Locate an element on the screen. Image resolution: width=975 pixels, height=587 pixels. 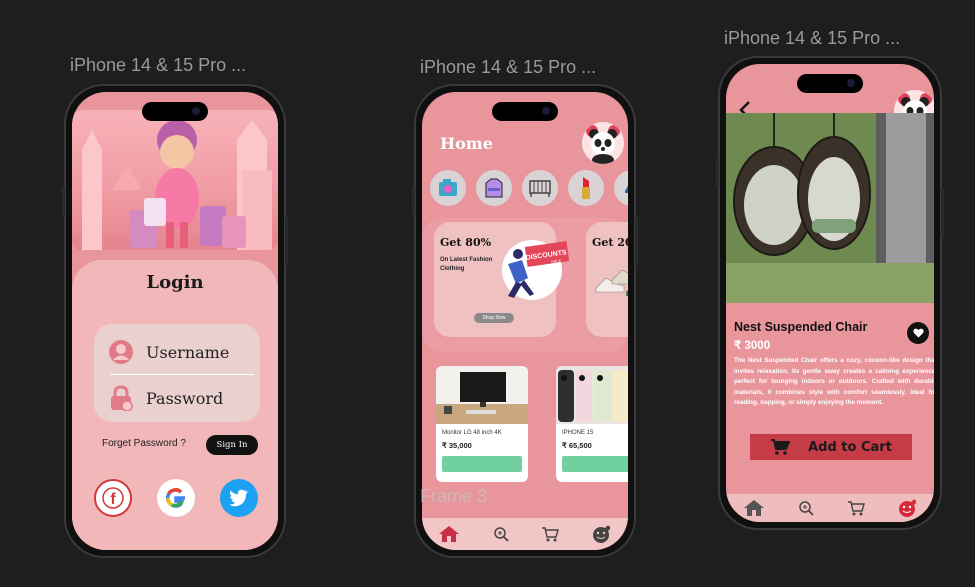
product-name: IPHONE 15 is located at coordinates (578, 433).